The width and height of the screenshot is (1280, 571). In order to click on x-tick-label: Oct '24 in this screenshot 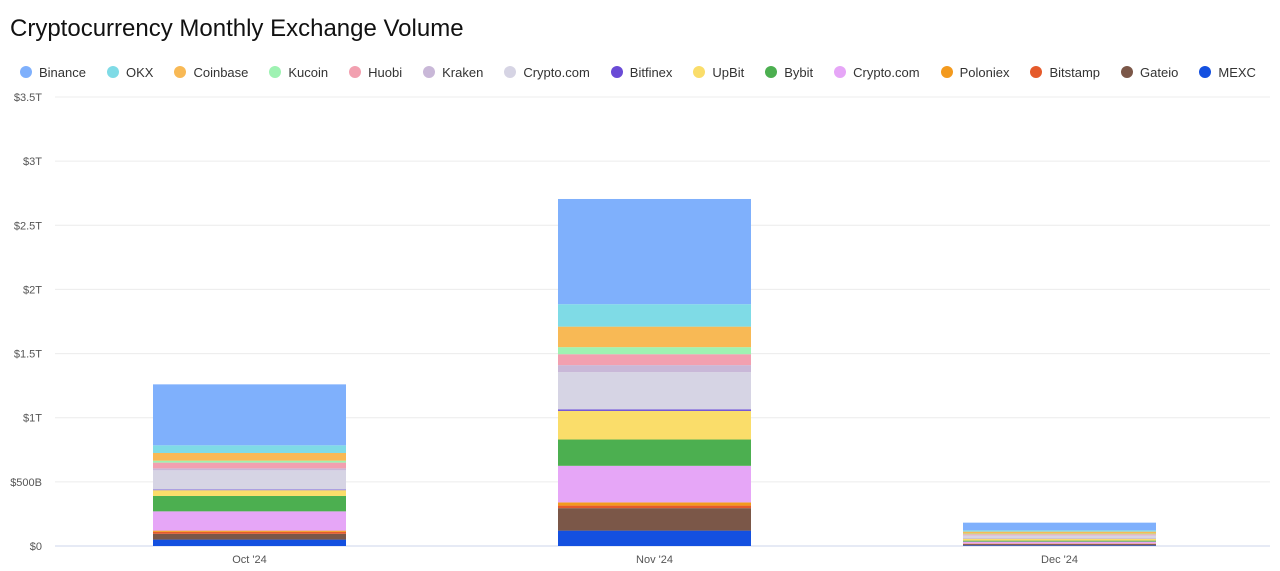, I will do `click(249, 560)`.